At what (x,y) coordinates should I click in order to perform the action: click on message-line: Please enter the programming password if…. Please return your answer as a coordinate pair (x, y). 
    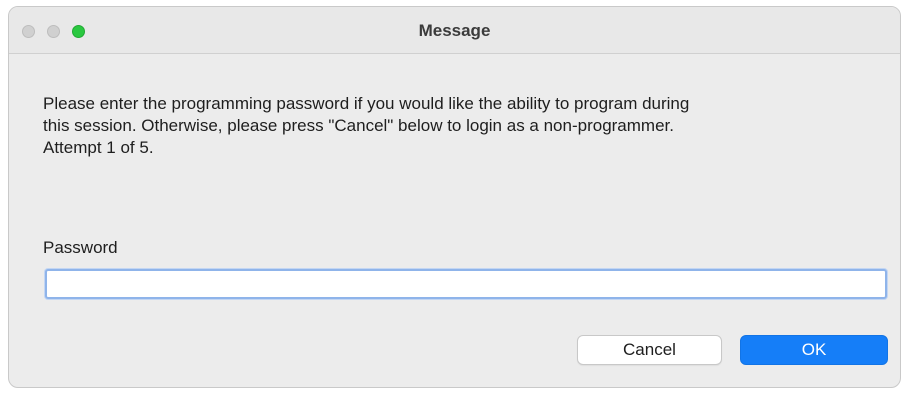
    Looking at the image, I should click on (366, 103).